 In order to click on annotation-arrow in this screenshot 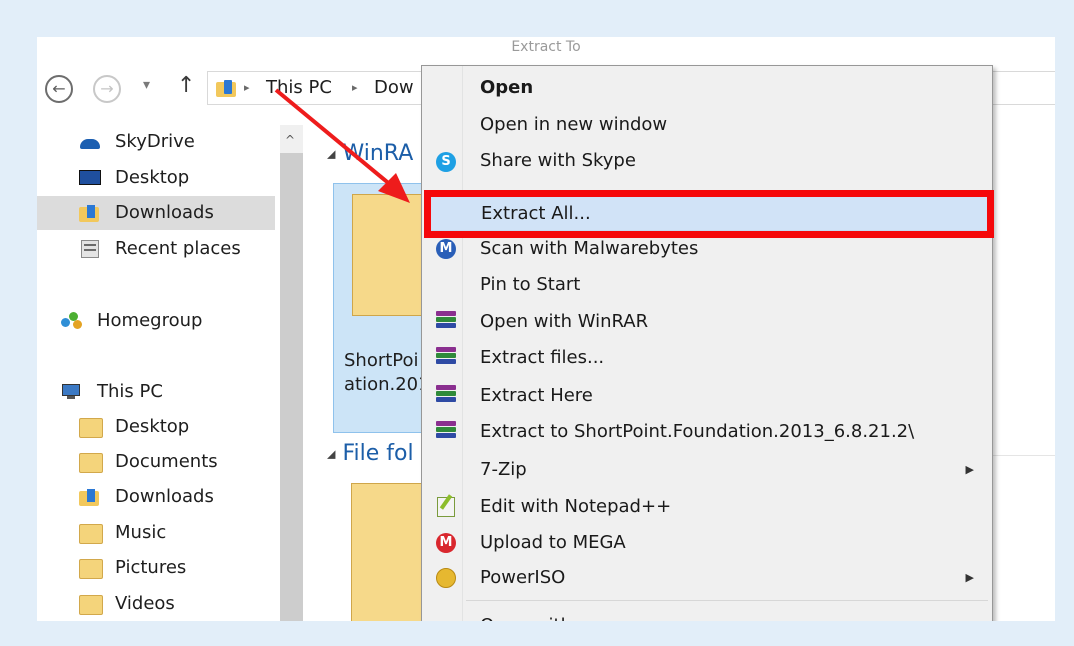, I will do `click(342, 145)`.